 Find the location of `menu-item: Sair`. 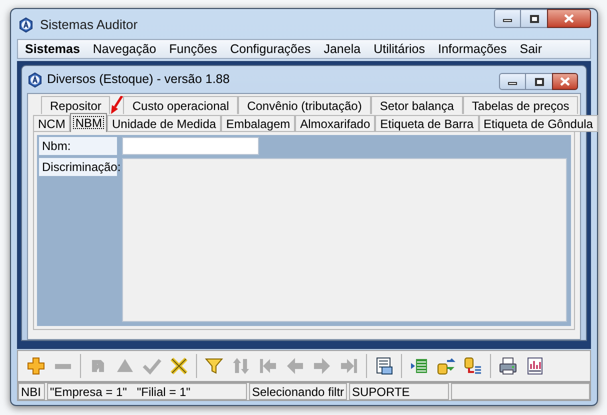

menu-item: Sair is located at coordinates (531, 49).